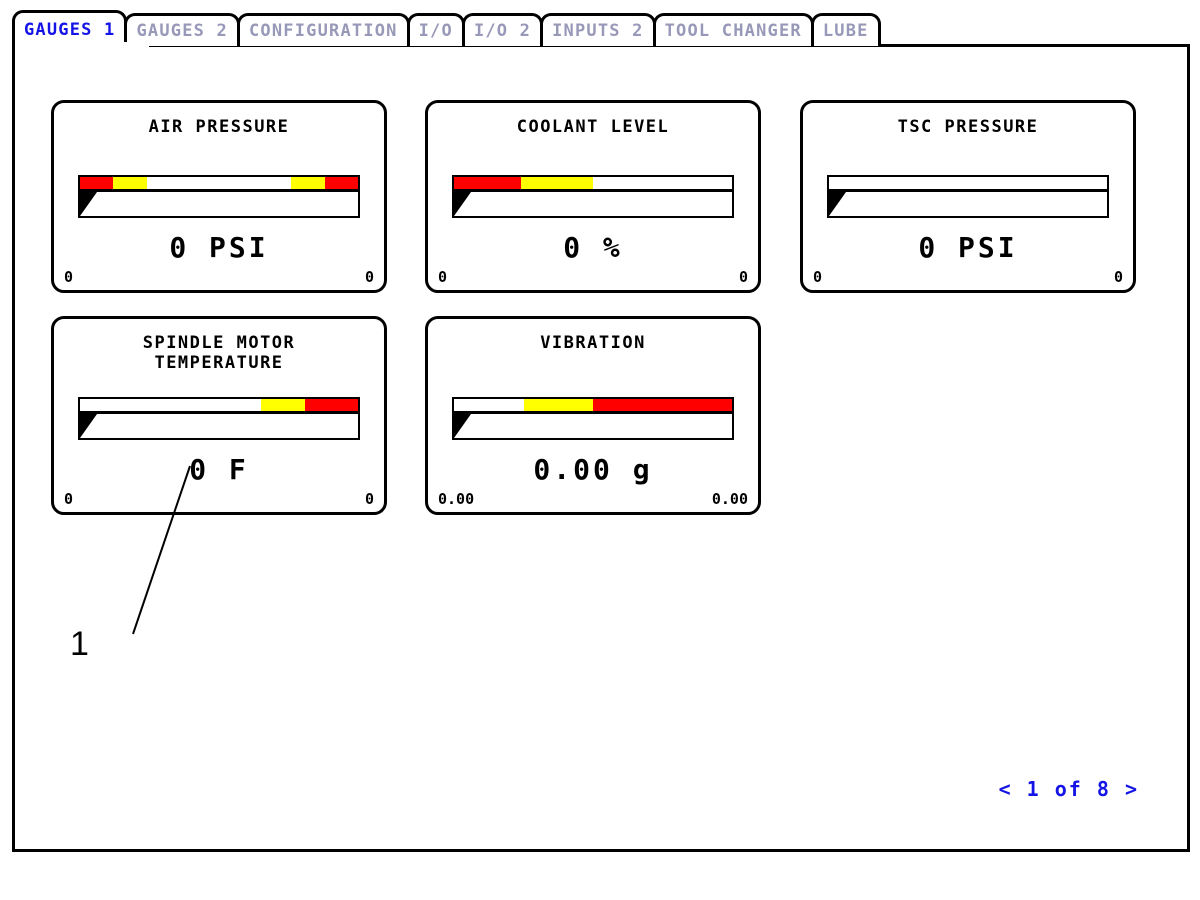 The height and width of the screenshot is (900, 1200). Describe the element at coordinates (593, 127) in the screenshot. I see `gauge-title: COOLANT LEVEL` at that location.